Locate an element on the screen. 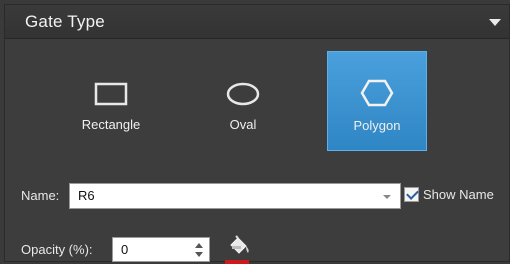  opacity-label: Opacity (%): is located at coordinates (57, 249).